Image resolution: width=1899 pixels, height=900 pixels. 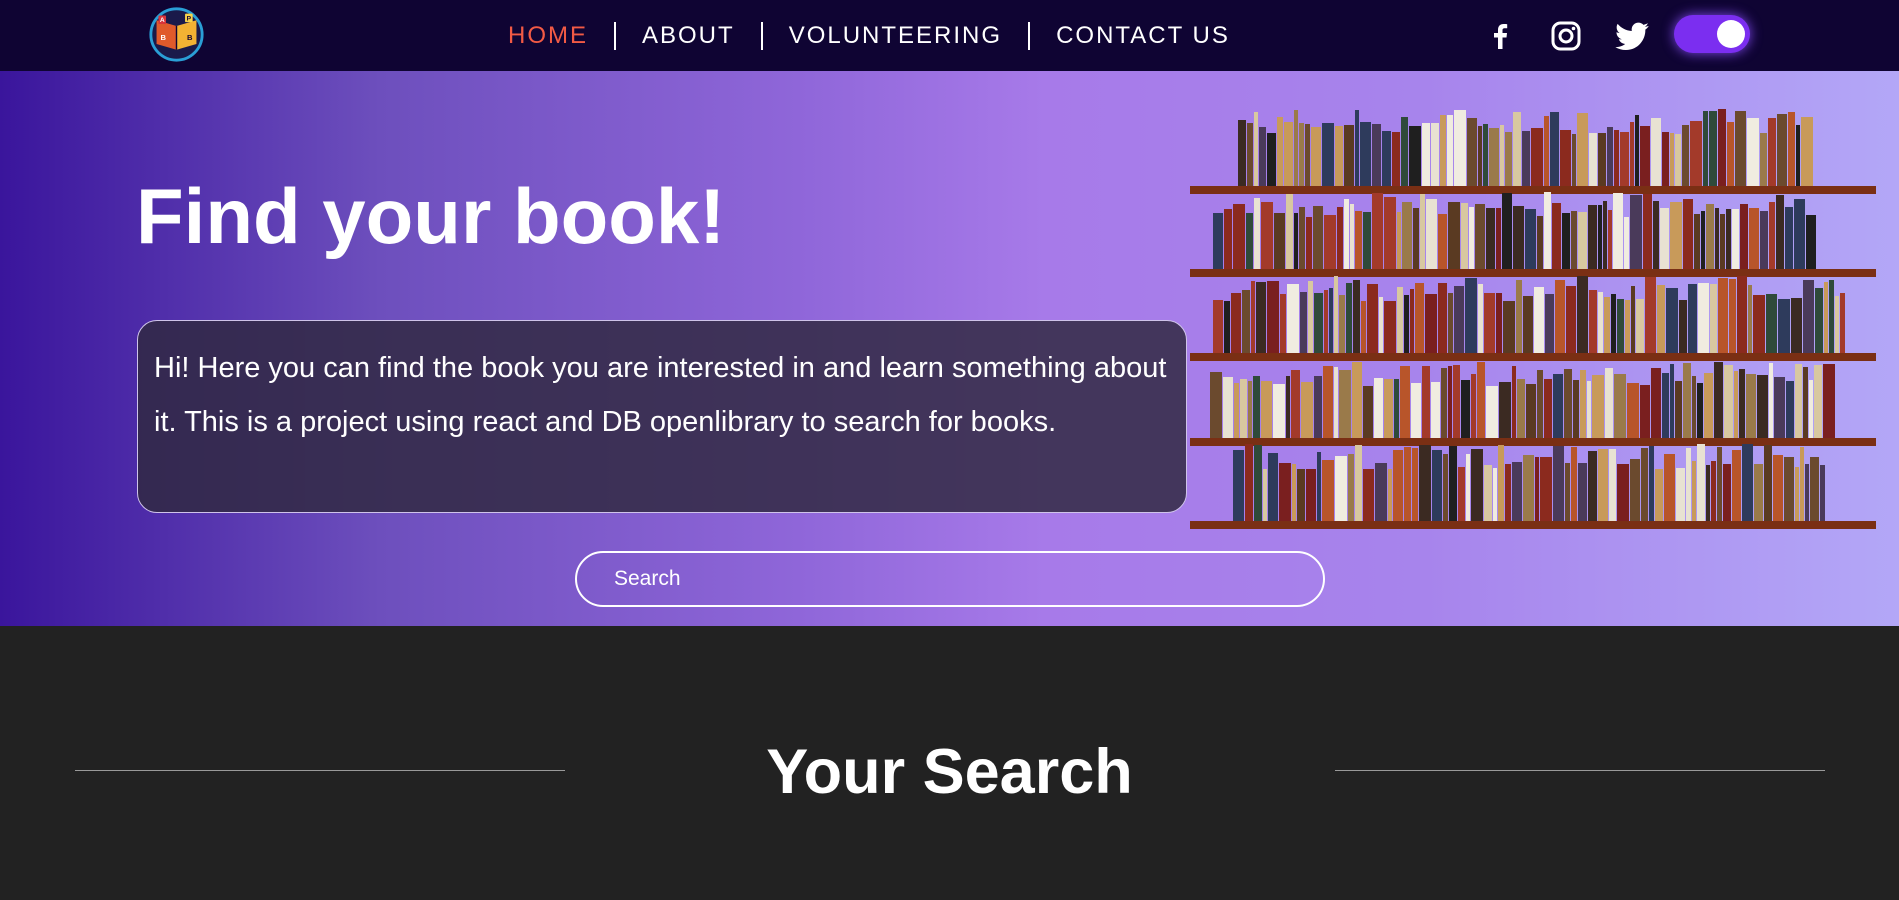 I want to click on theme-toggle, so click(x=1712, y=34).